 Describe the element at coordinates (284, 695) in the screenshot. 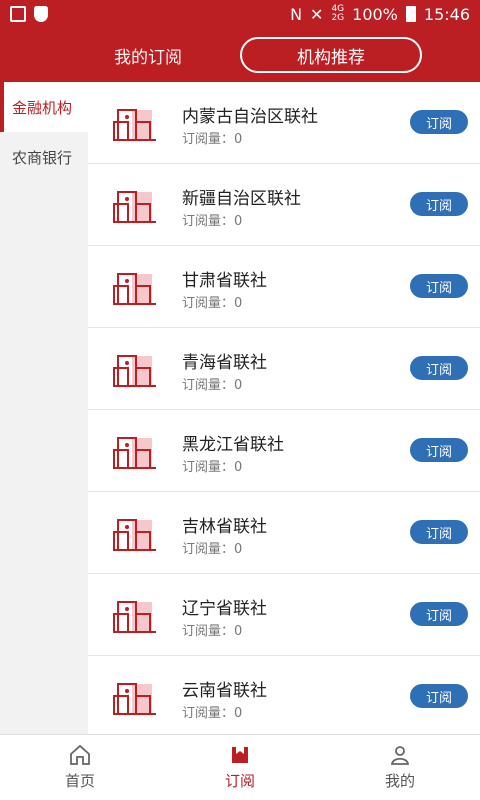

I see `list-item: 云南省联社 订阅量：0 订阅` at that location.